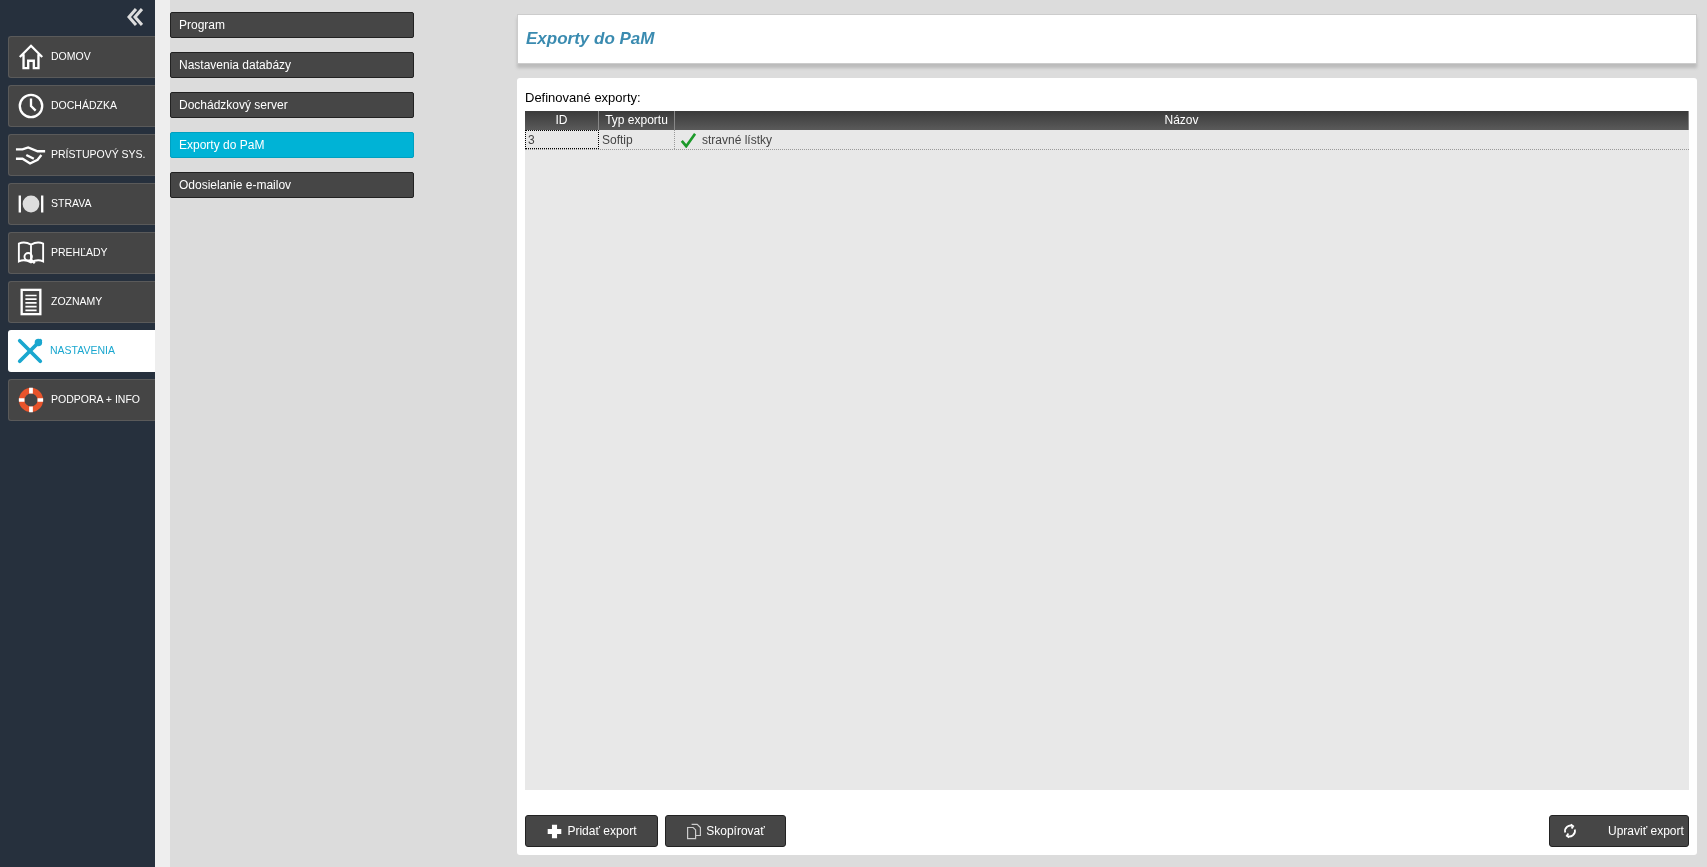 Image resolution: width=1707 pixels, height=867 pixels. I want to click on column-header: Názov, so click(1182, 120).